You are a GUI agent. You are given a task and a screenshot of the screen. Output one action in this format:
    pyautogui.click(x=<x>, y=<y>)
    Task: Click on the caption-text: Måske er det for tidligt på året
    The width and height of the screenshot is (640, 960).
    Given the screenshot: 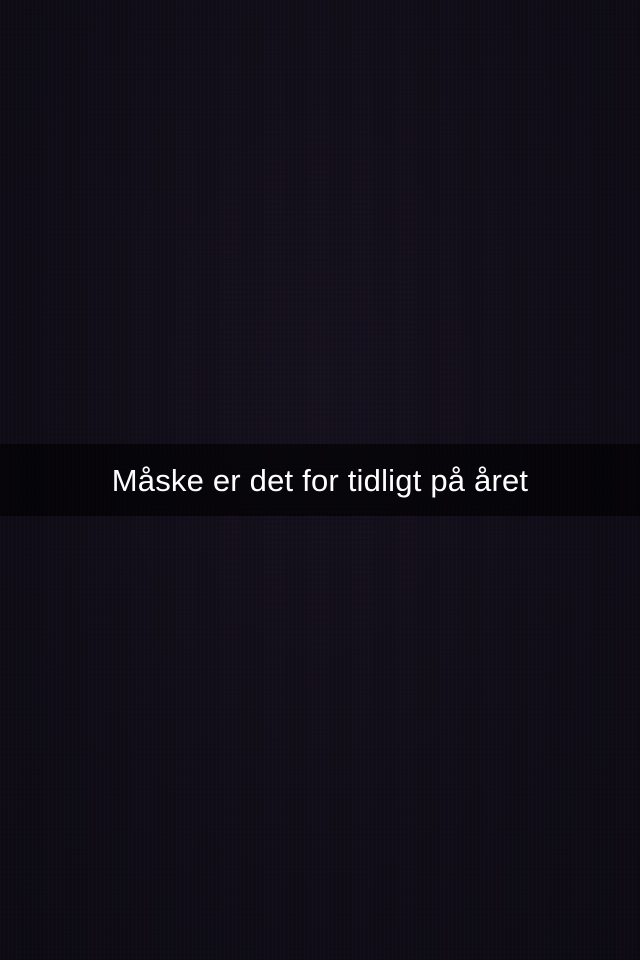 What is the action you would take?
    pyautogui.click(x=320, y=480)
    